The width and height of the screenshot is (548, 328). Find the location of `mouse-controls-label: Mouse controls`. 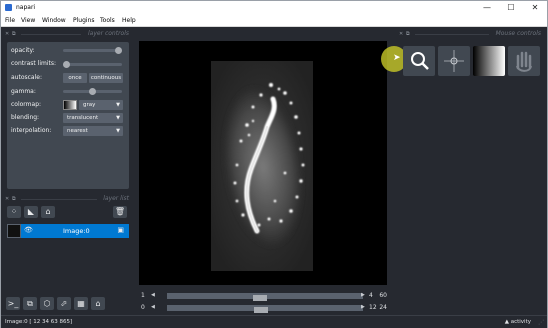

mouse-controls-label: Mouse controls is located at coordinates (518, 33).